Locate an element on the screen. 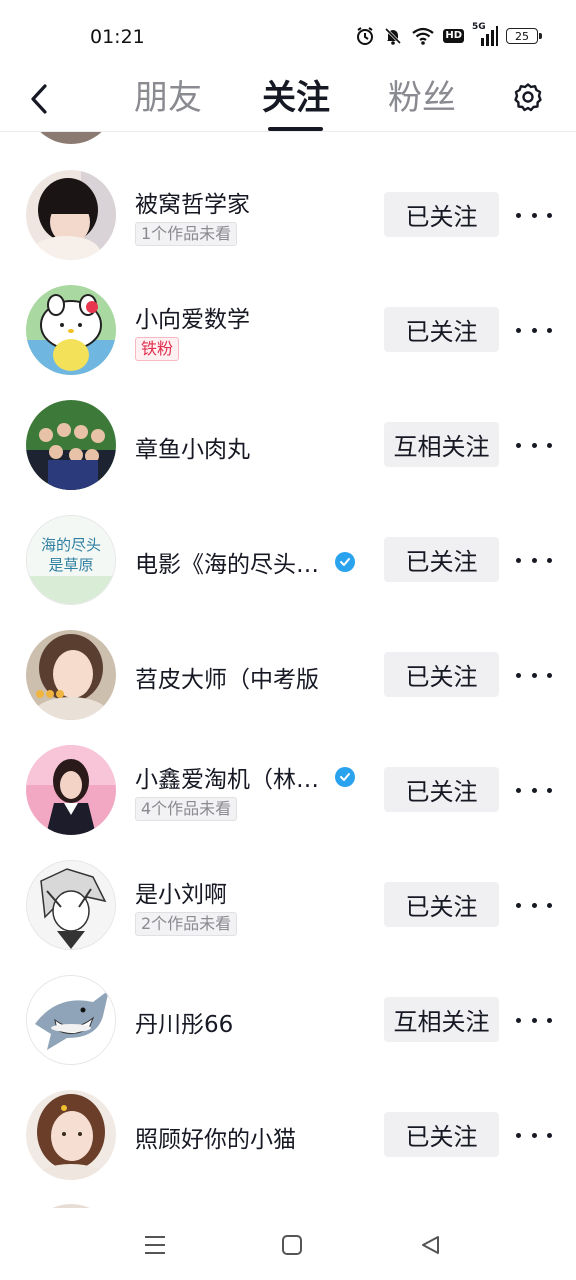 This screenshot has height=1280, width=576. tab-fans: 粉丝 is located at coordinates (422, 98).